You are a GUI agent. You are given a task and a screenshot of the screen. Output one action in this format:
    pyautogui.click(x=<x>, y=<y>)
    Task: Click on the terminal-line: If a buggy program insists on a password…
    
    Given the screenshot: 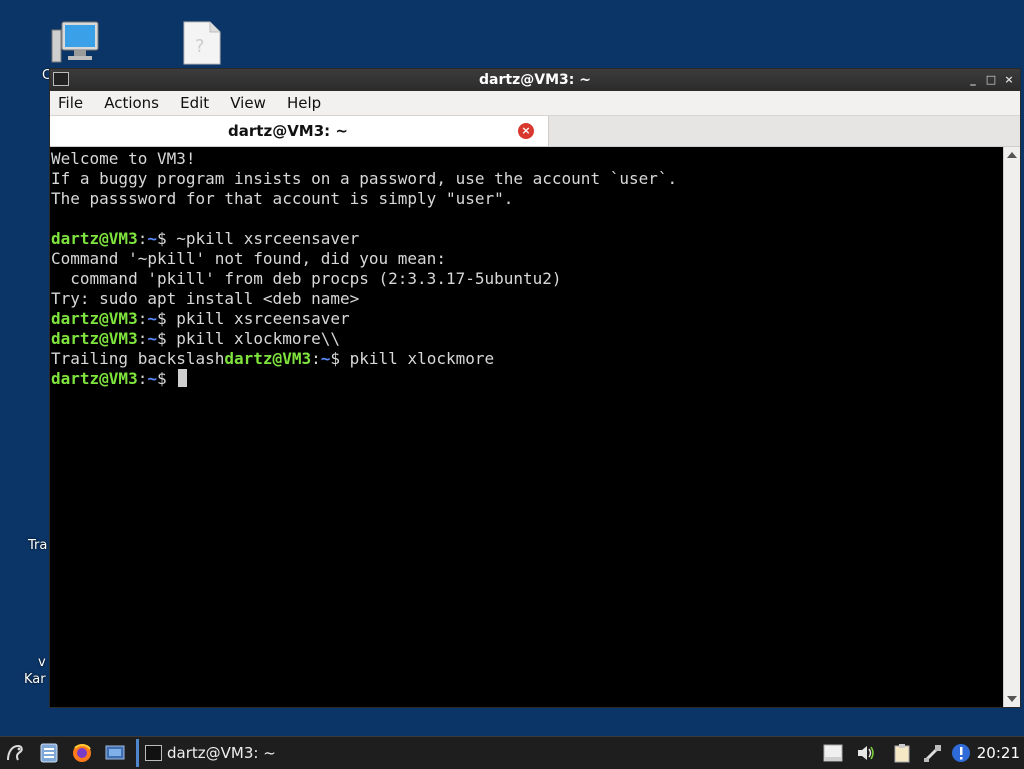 What is the action you would take?
    pyautogui.click(x=364, y=178)
    